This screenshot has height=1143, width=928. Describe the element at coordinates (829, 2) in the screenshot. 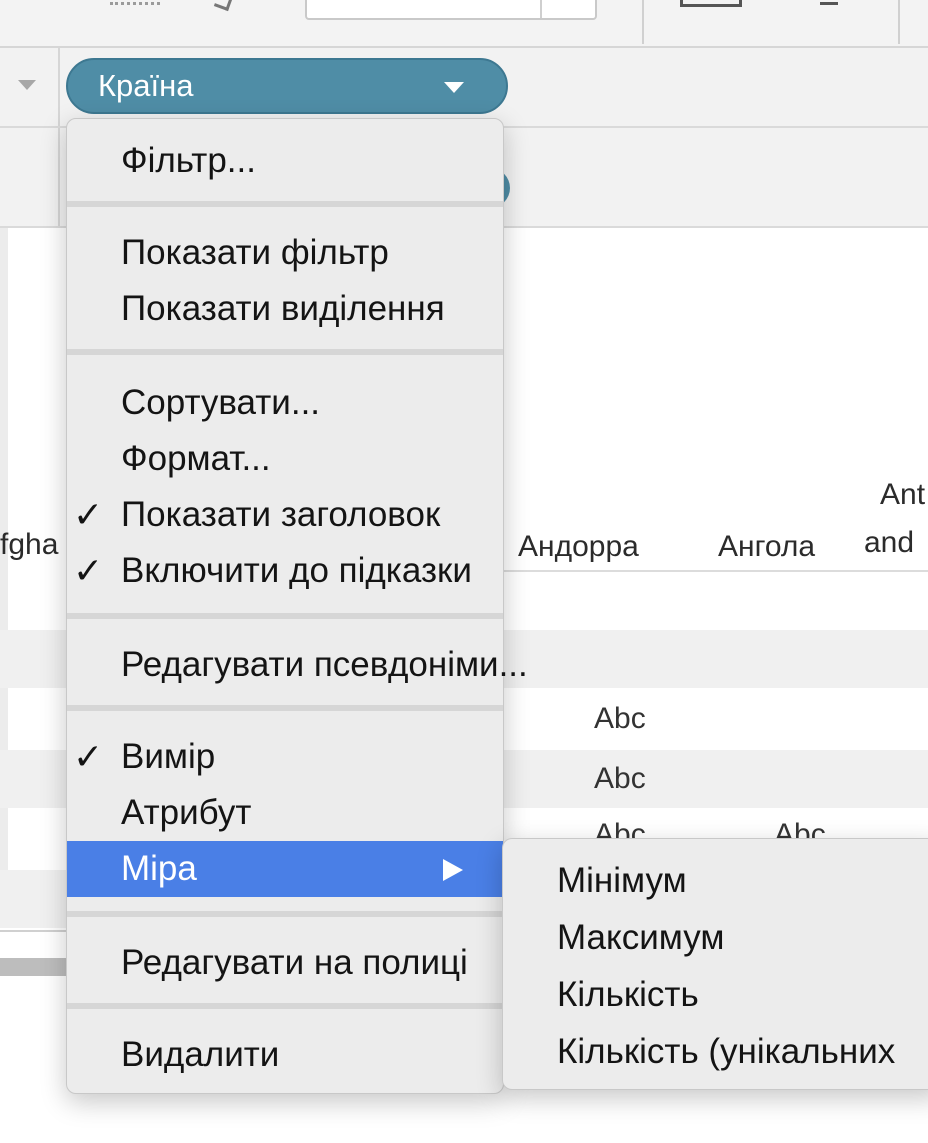

I see `toolbar-pin-icon` at that location.